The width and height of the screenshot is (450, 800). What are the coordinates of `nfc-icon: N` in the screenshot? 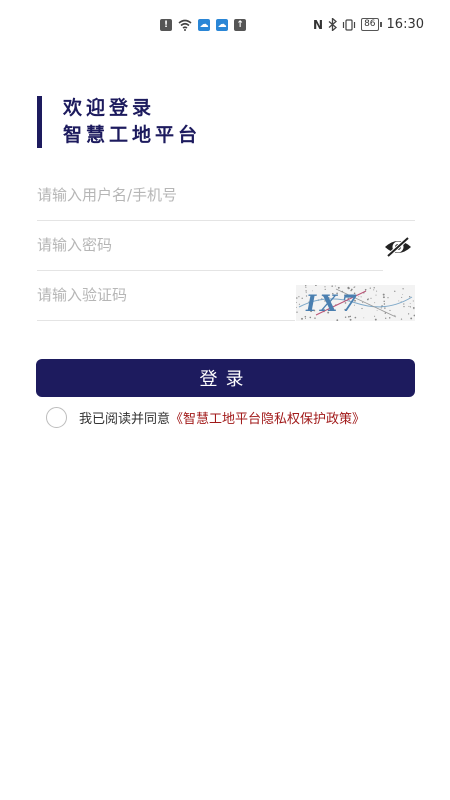 It's located at (318, 24).